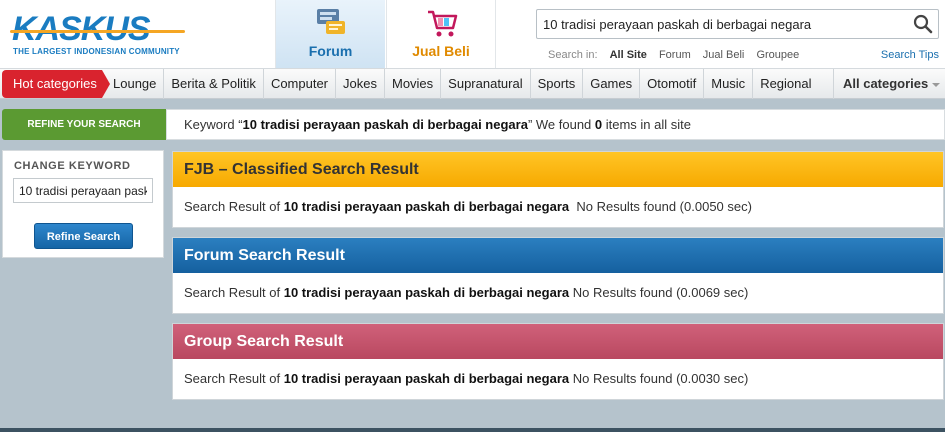  What do you see at coordinates (234, 378) in the screenshot?
I see `group-result-prefix: Search Result of` at bounding box center [234, 378].